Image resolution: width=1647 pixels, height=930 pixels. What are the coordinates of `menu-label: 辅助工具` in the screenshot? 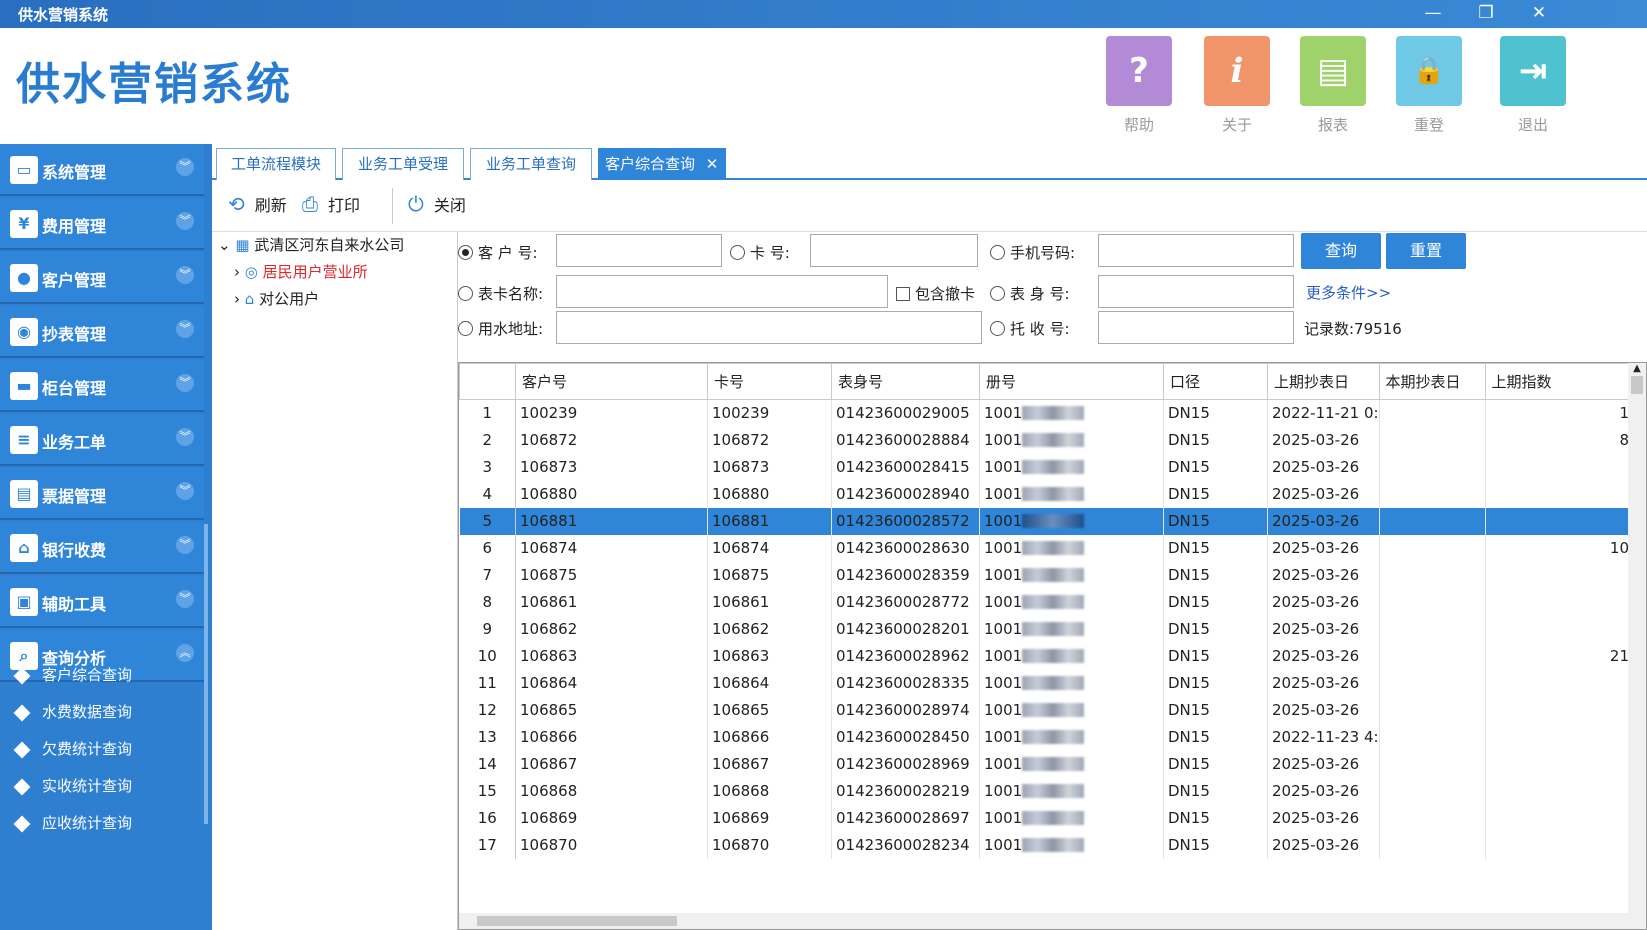 It's located at (74, 604).